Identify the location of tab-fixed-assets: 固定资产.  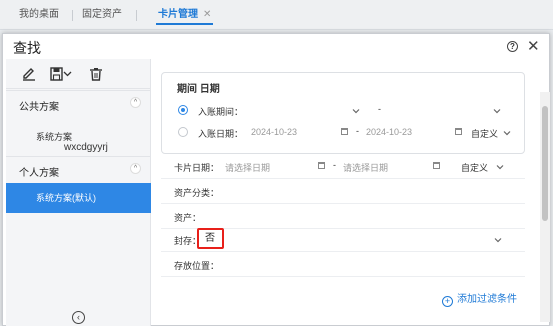
(102, 16).